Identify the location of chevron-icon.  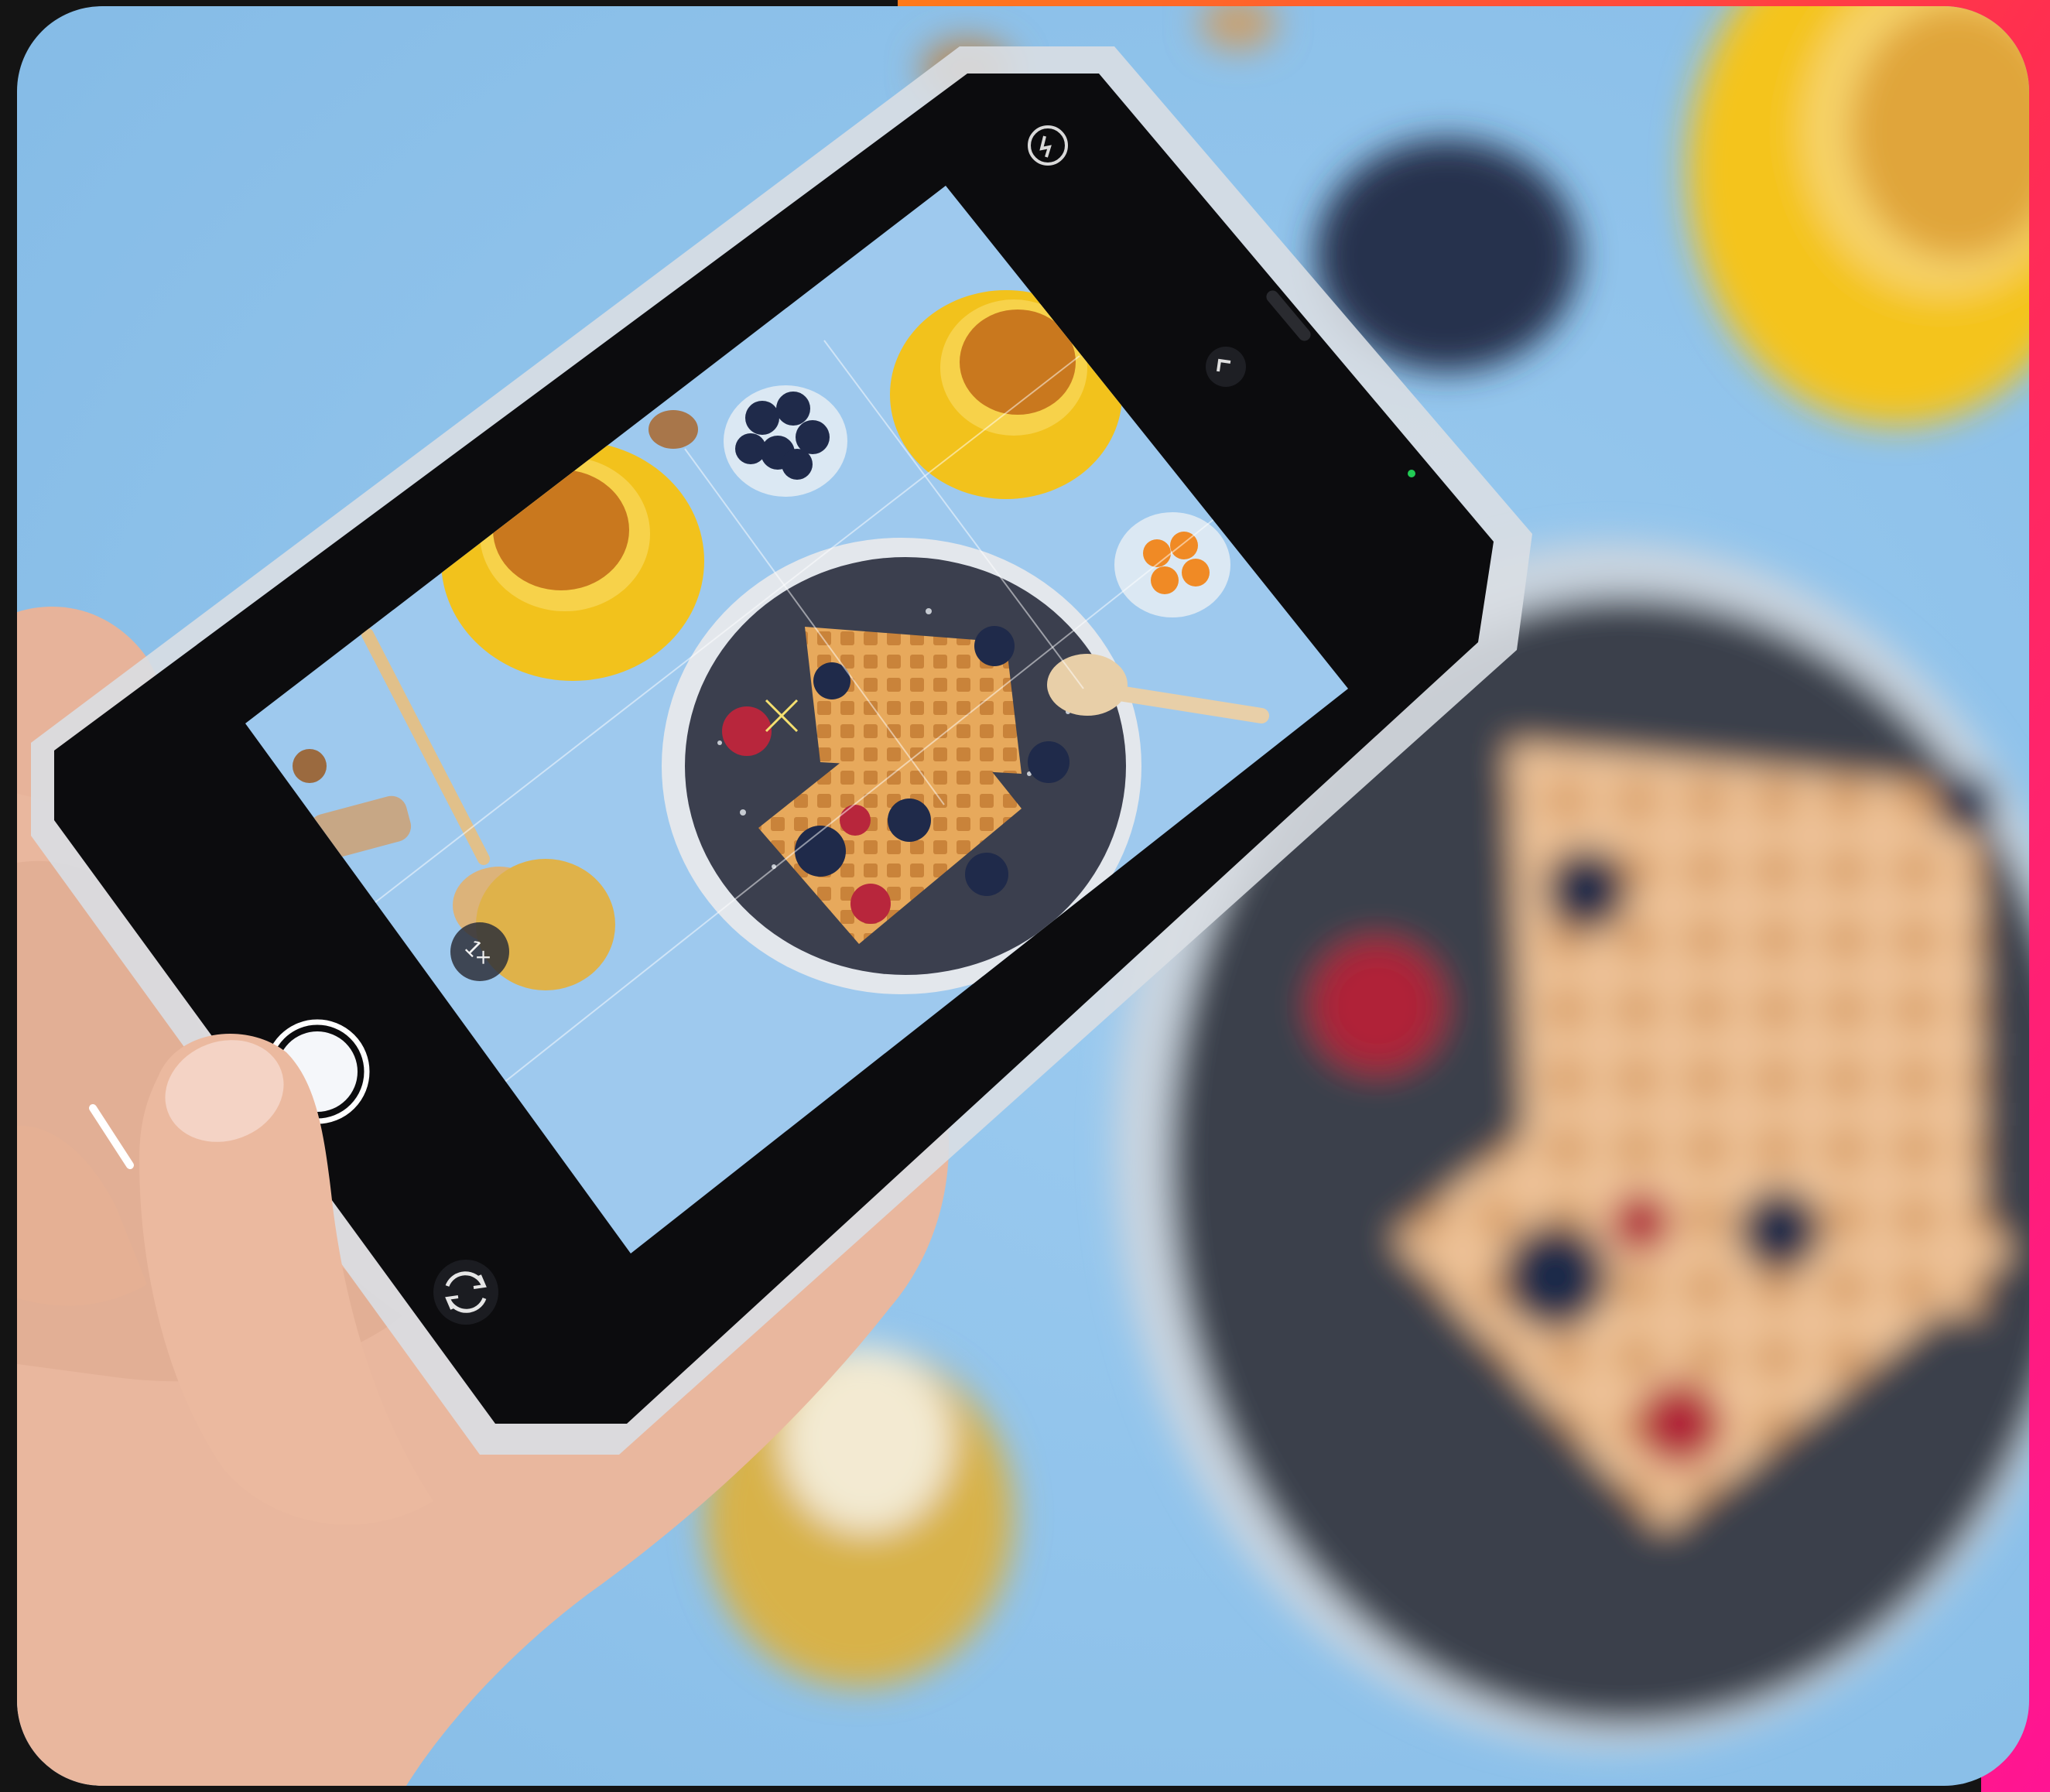
(1226, 367).